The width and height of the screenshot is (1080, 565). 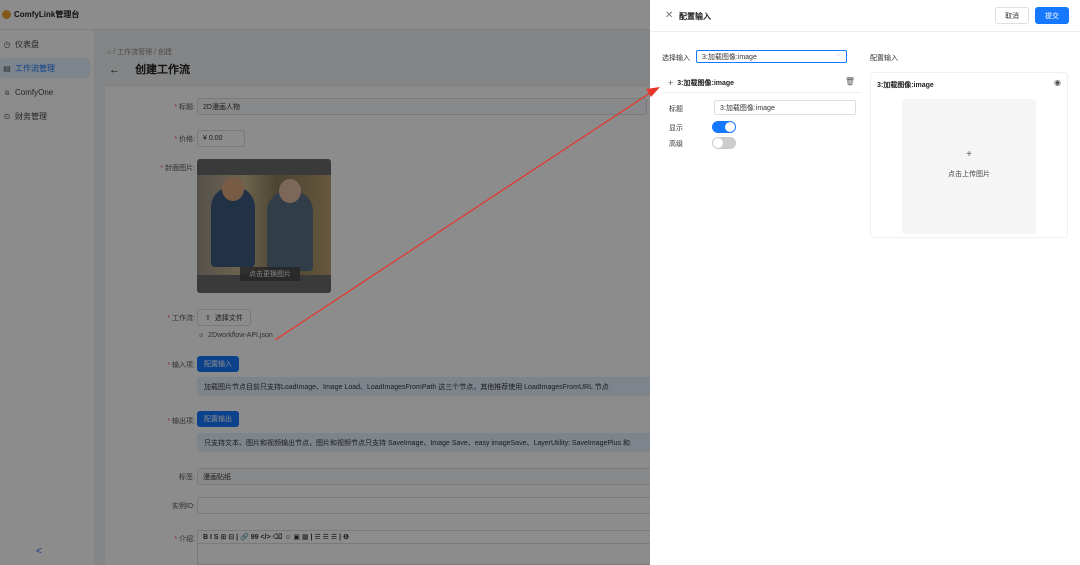 What do you see at coordinates (785, 107) in the screenshot?
I see `title-field-input: 3:加载图像:image` at bounding box center [785, 107].